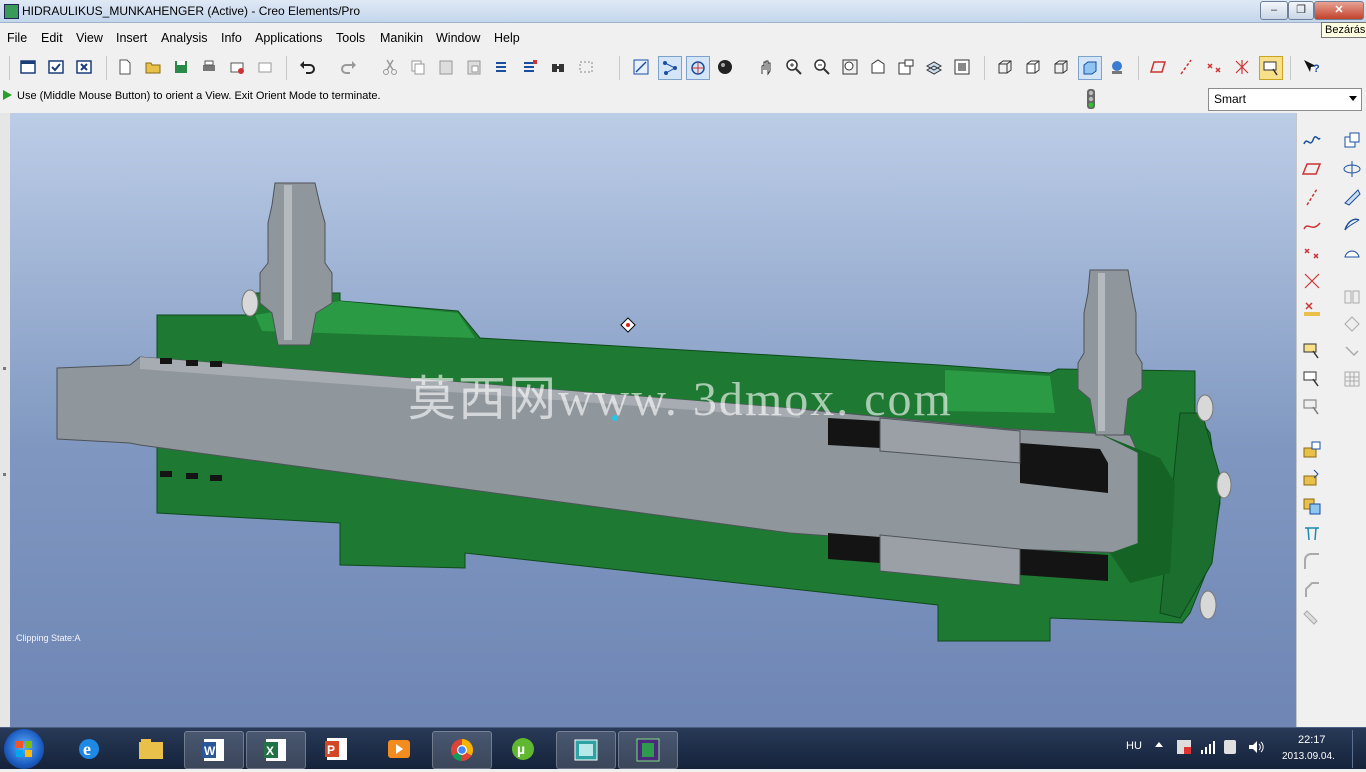 This screenshot has width=1366, height=772. I want to click on action-center-icon, so click(1184, 747).